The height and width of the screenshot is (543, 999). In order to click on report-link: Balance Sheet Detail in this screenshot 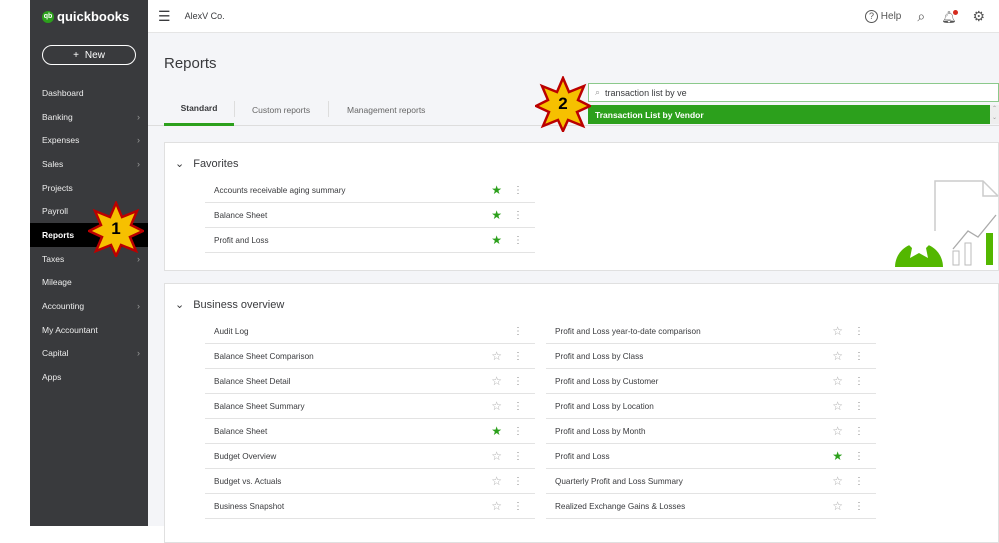, I will do `click(252, 381)`.